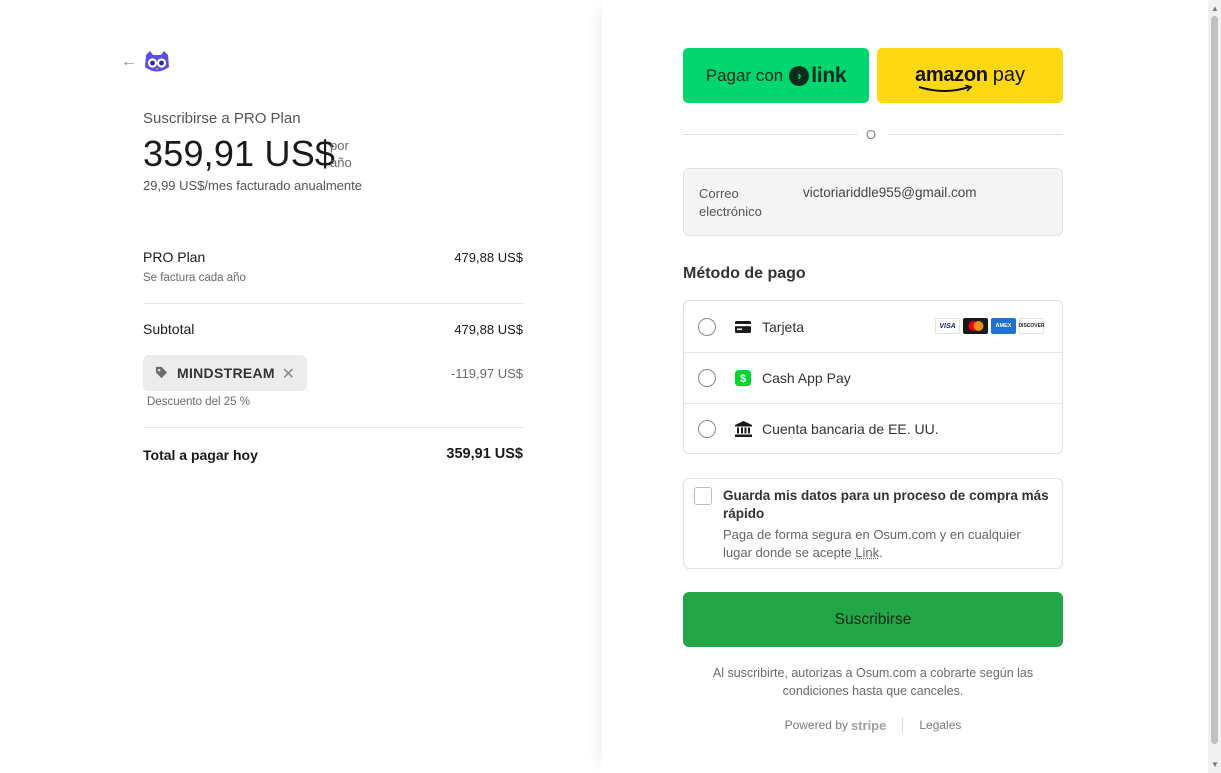 The image size is (1221, 773). Describe the element at coordinates (881, 552) in the screenshot. I see `save-info-period: .` at that location.